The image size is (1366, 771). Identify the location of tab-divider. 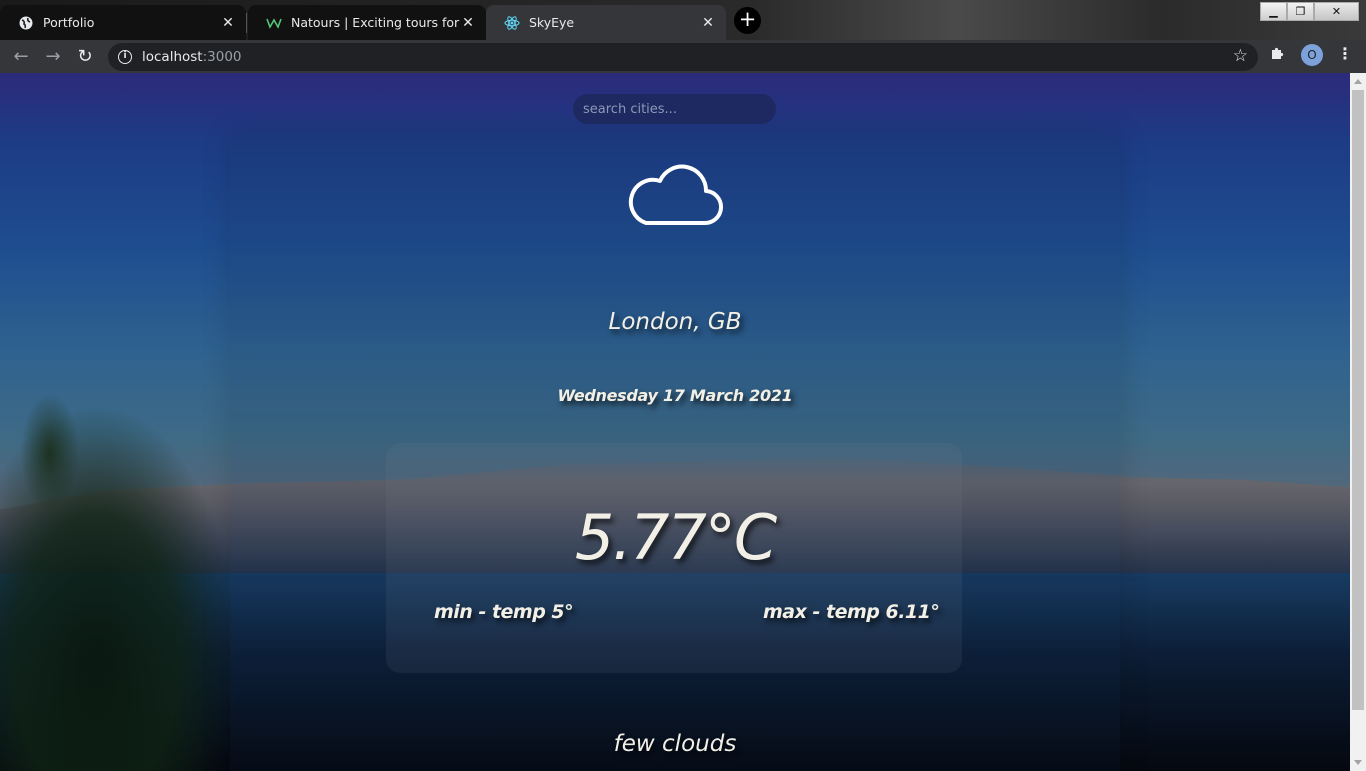
(246, 23).